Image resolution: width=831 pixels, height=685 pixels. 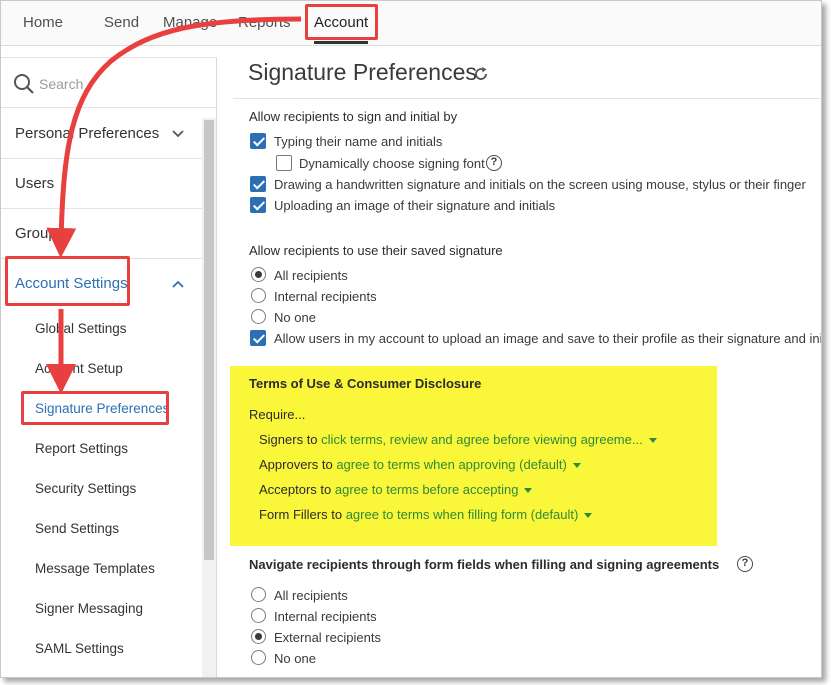 What do you see at coordinates (67, 281) in the screenshot?
I see `annotation-box-account-settings` at bounding box center [67, 281].